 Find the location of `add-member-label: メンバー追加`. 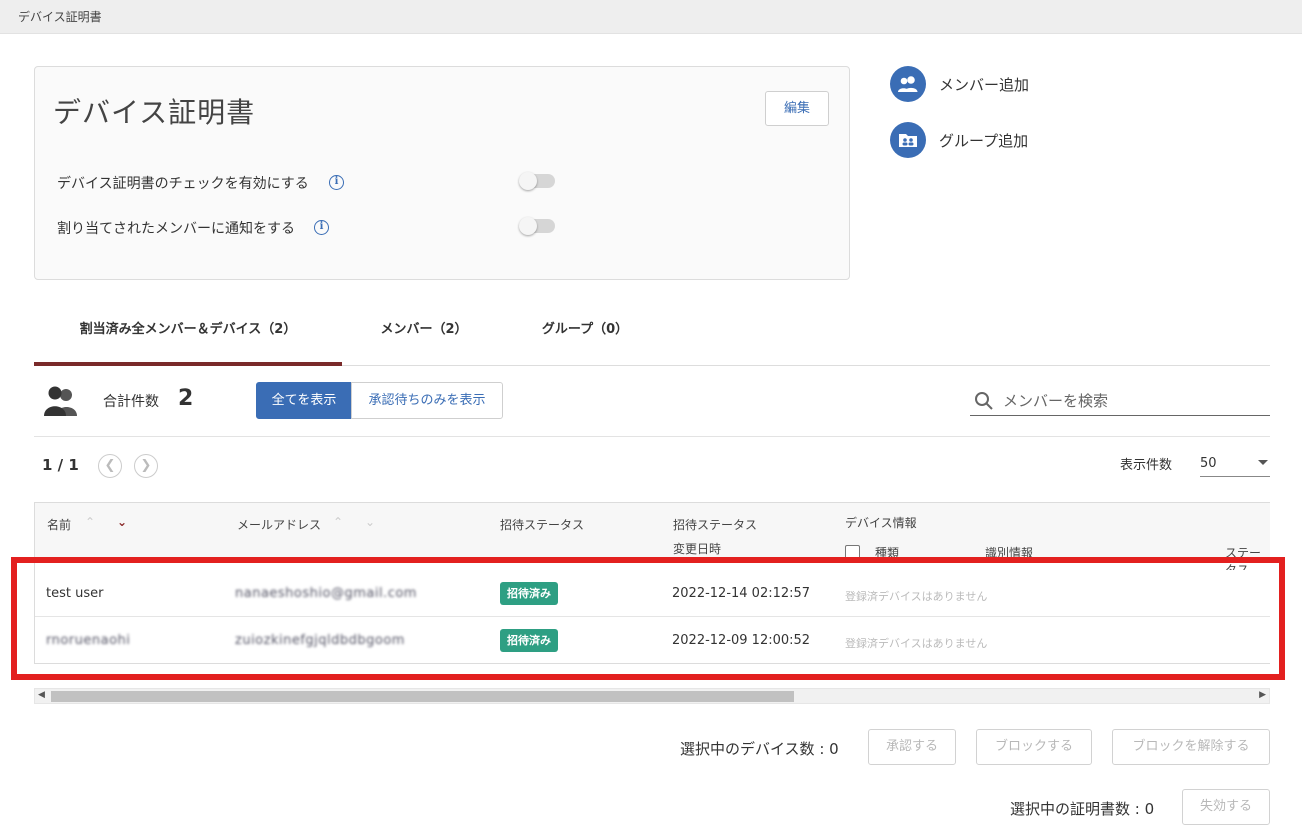

add-member-label: メンバー追加 is located at coordinates (984, 84).